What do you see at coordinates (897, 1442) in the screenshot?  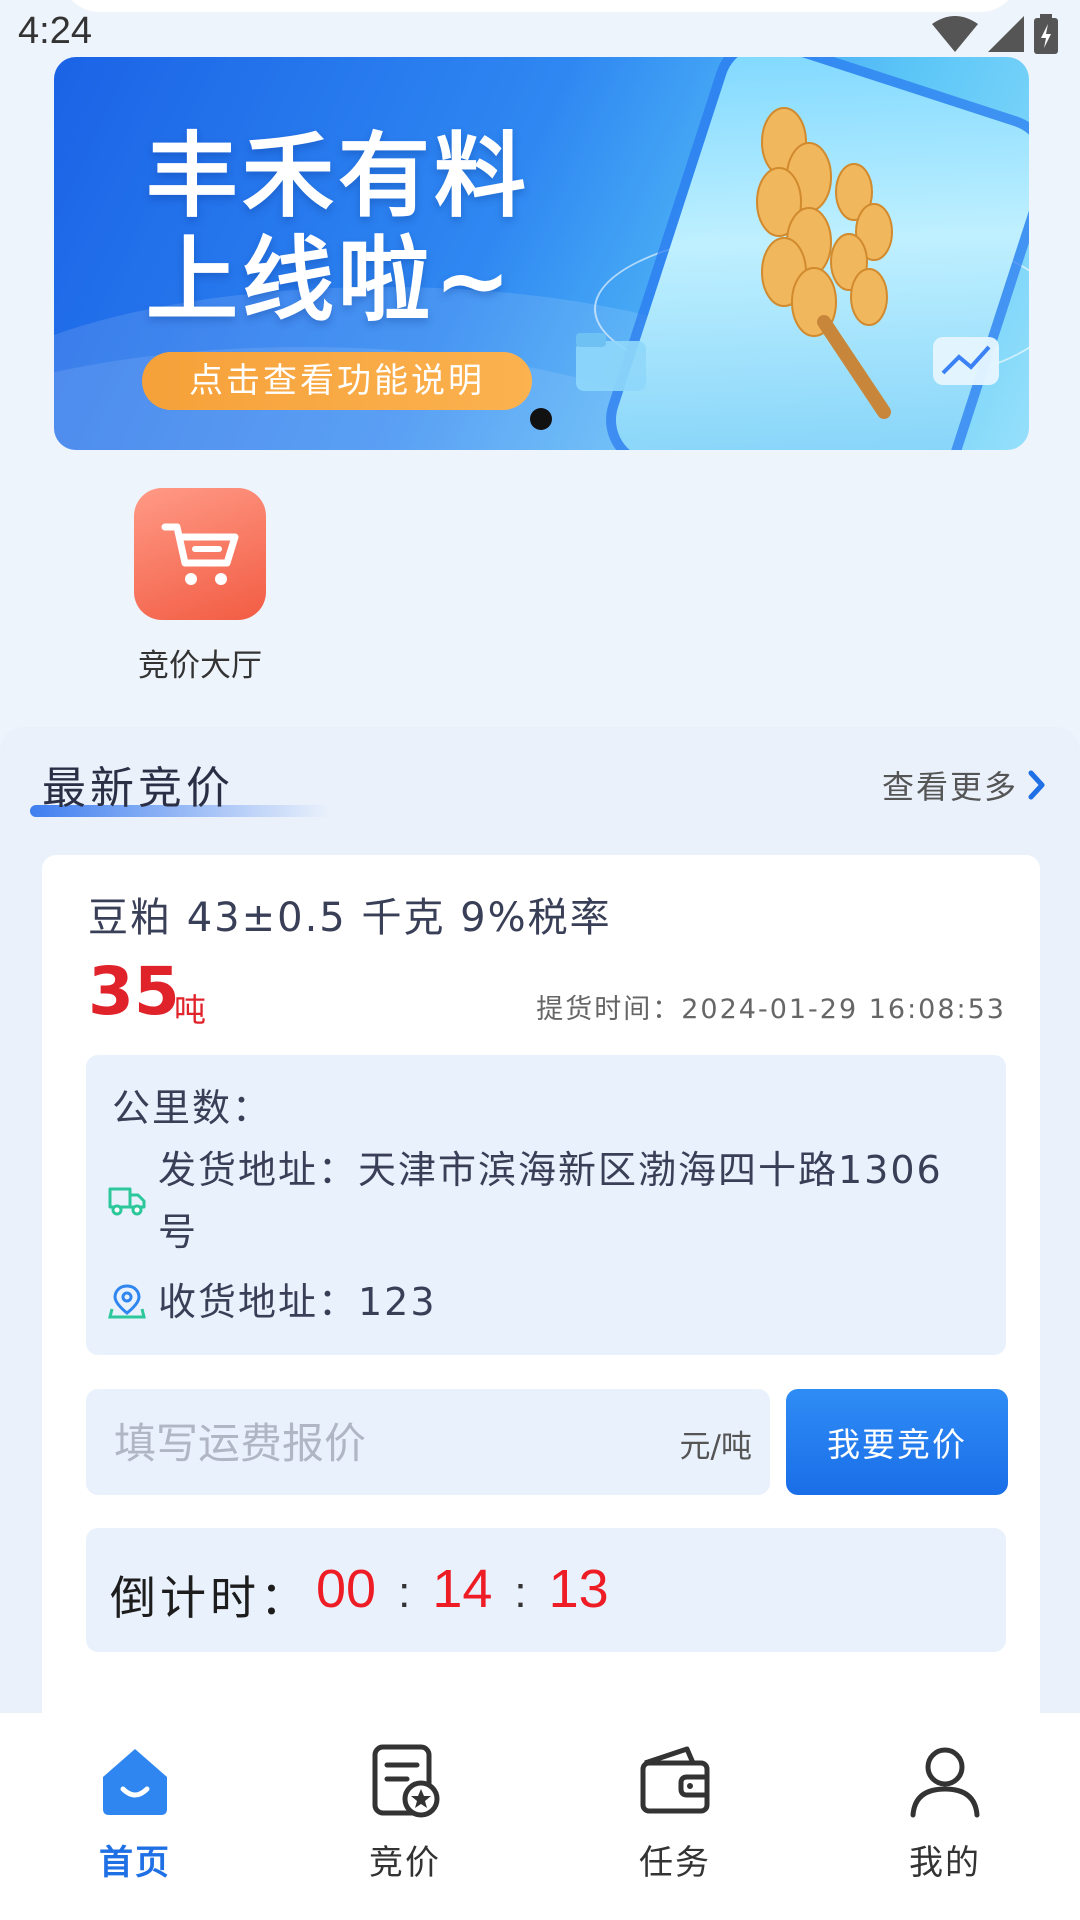 I see `place-bid-button: 我要竞价` at bounding box center [897, 1442].